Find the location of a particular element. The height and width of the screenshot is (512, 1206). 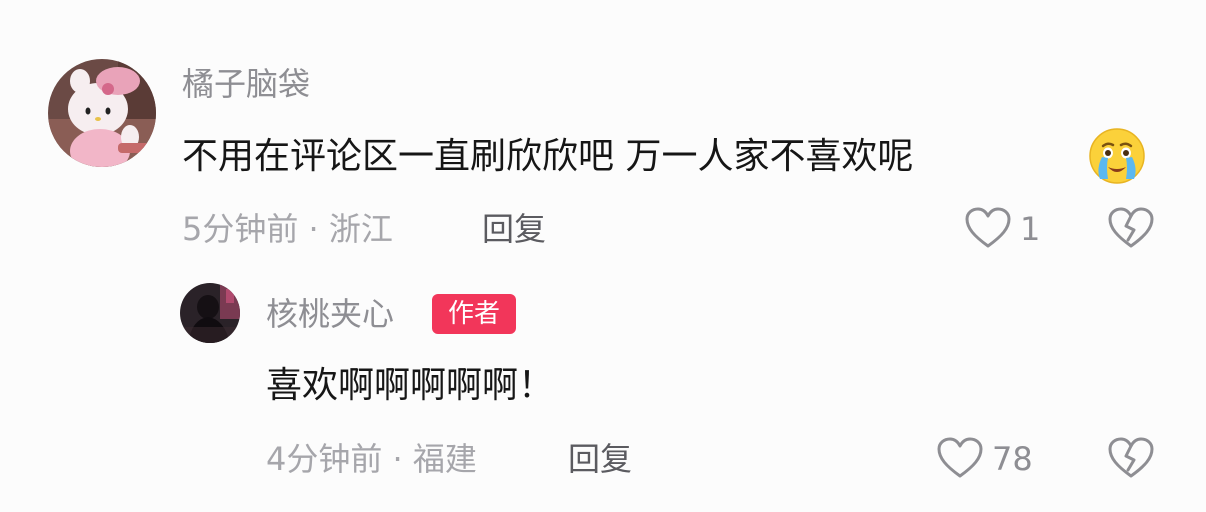

replier-username: 核桃夹心 is located at coordinates (330, 314).